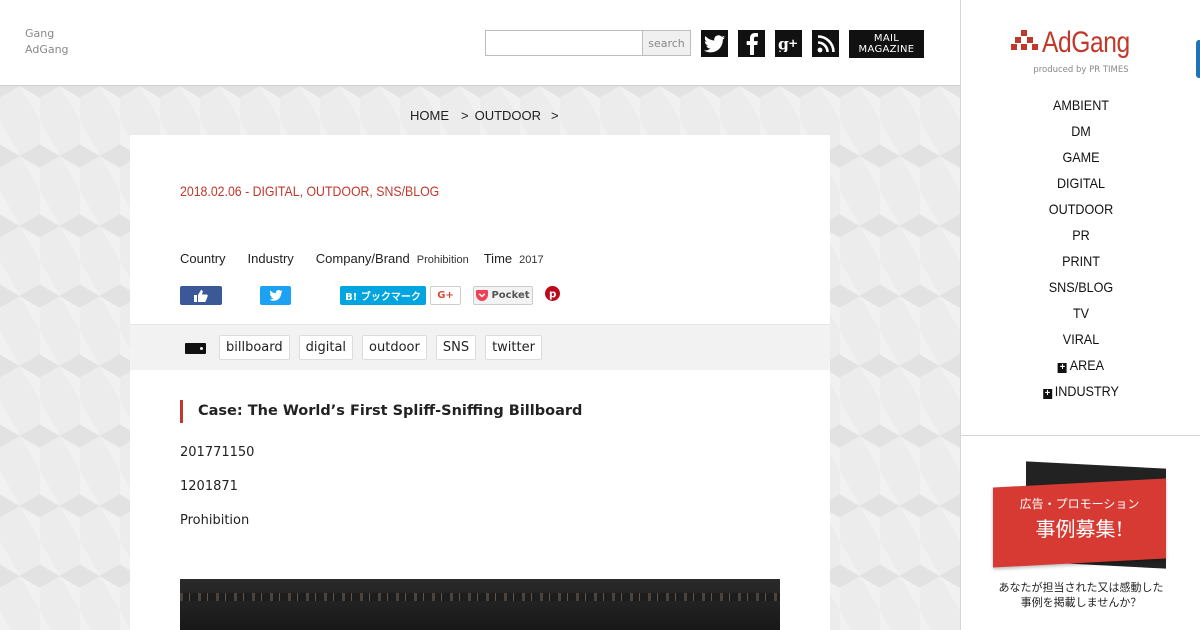 The width and height of the screenshot is (1200, 630). I want to click on menu-item-sns-blog: SNS/BLOG, so click(1081, 287).